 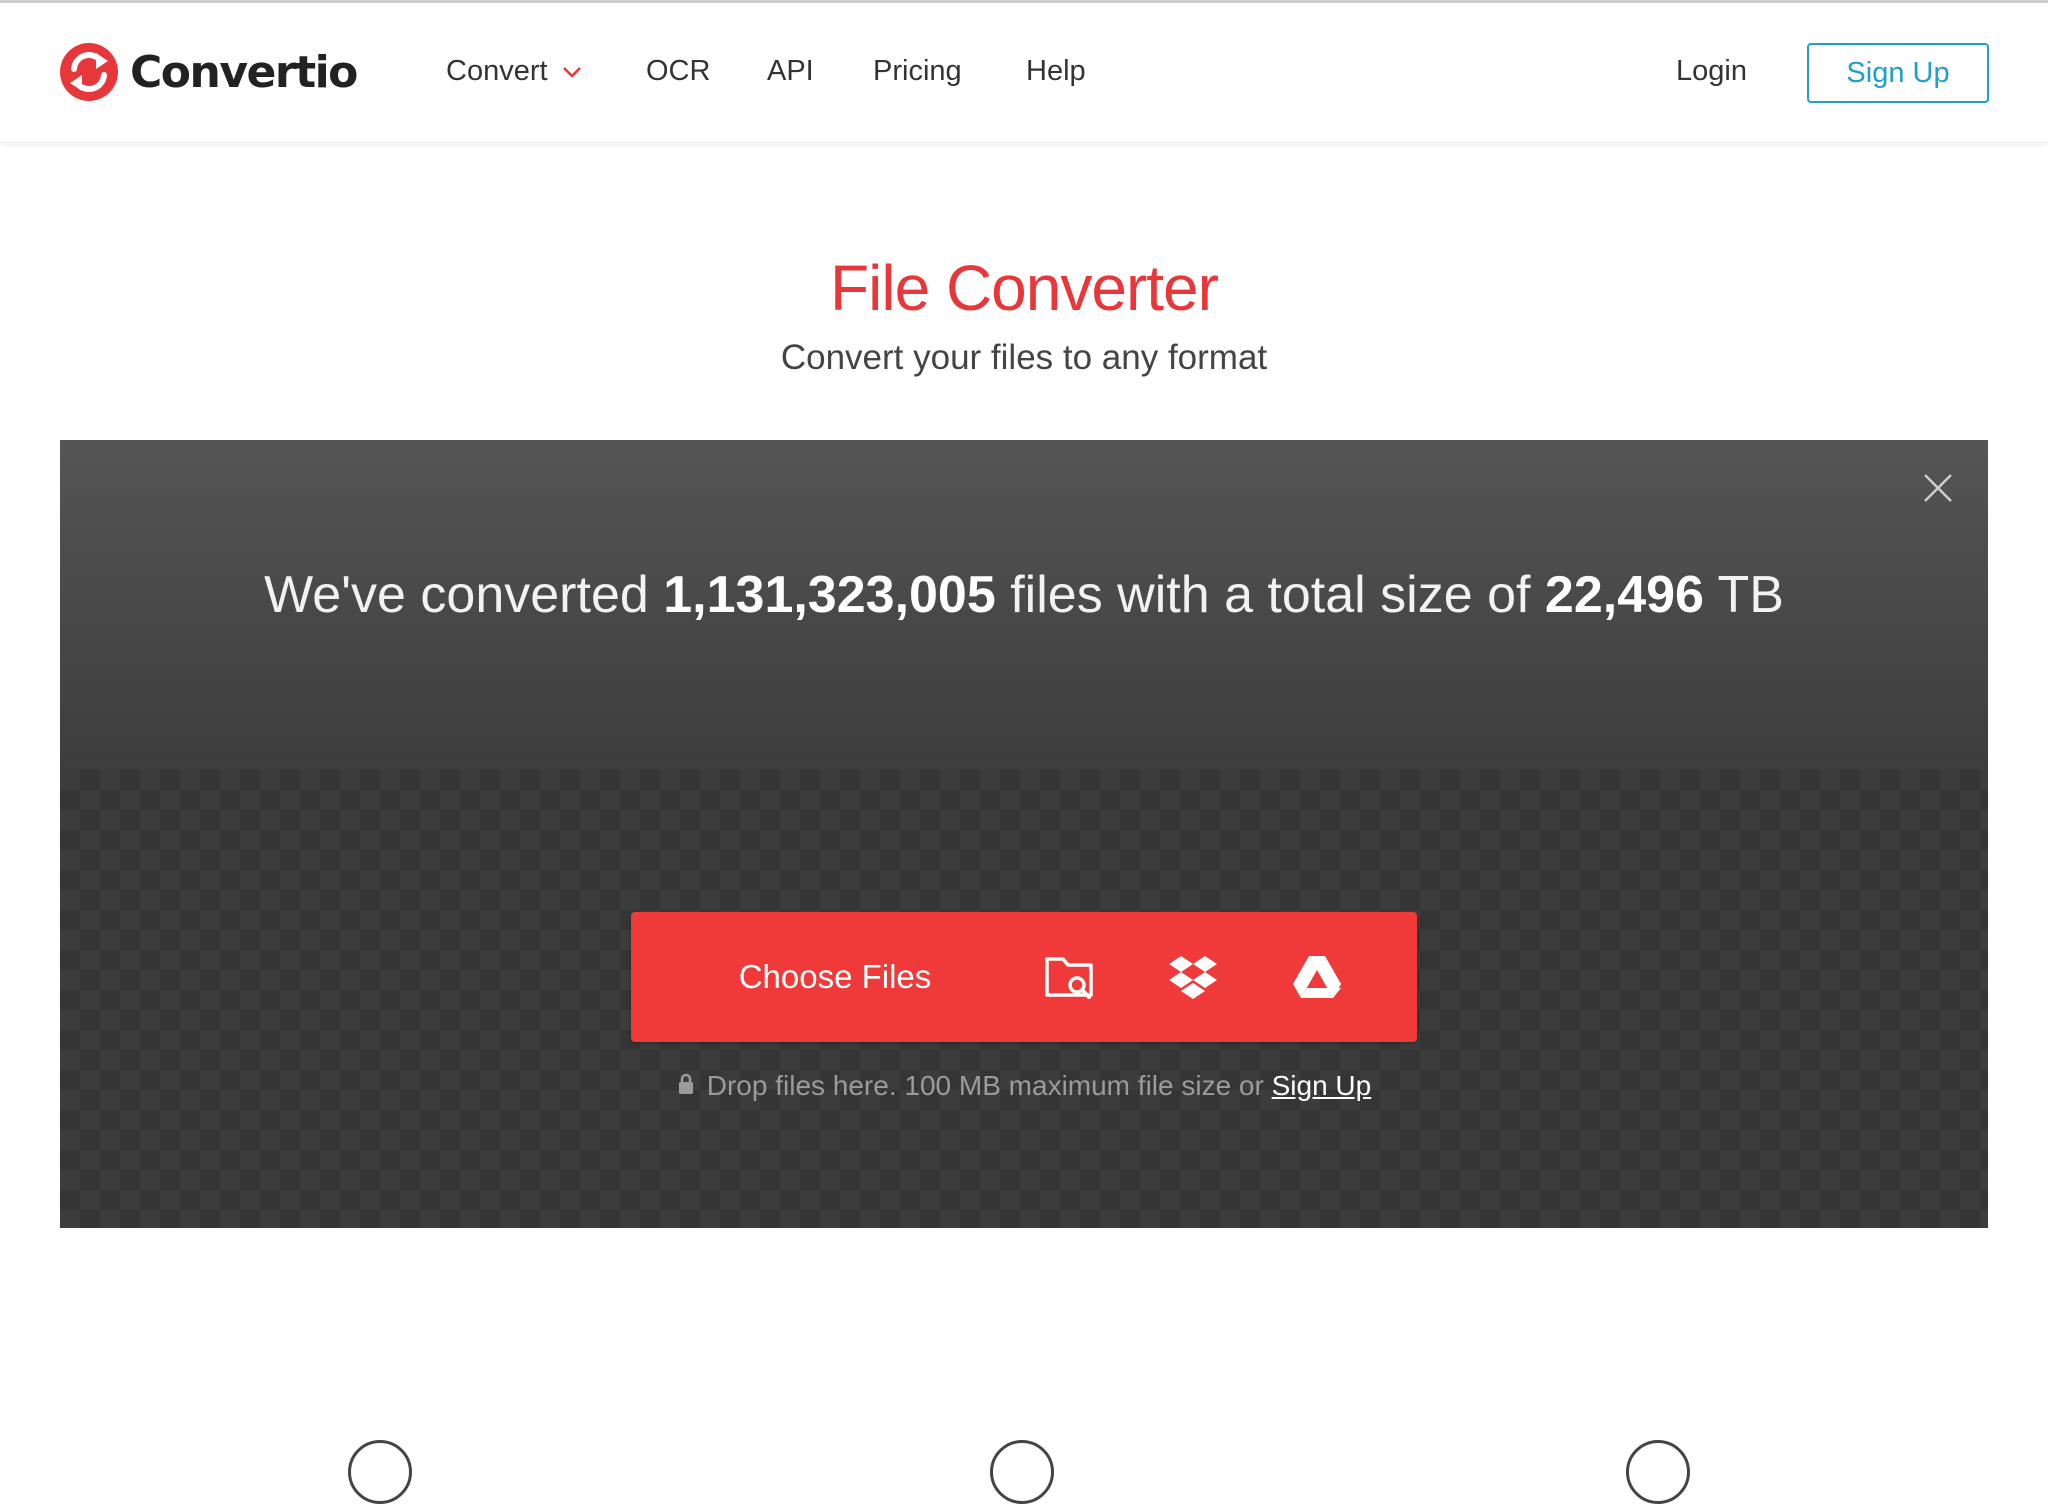 What do you see at coordinates (1938, 488) in the screenshot?
I see `close-icon` at bounding box center [1938, 488].